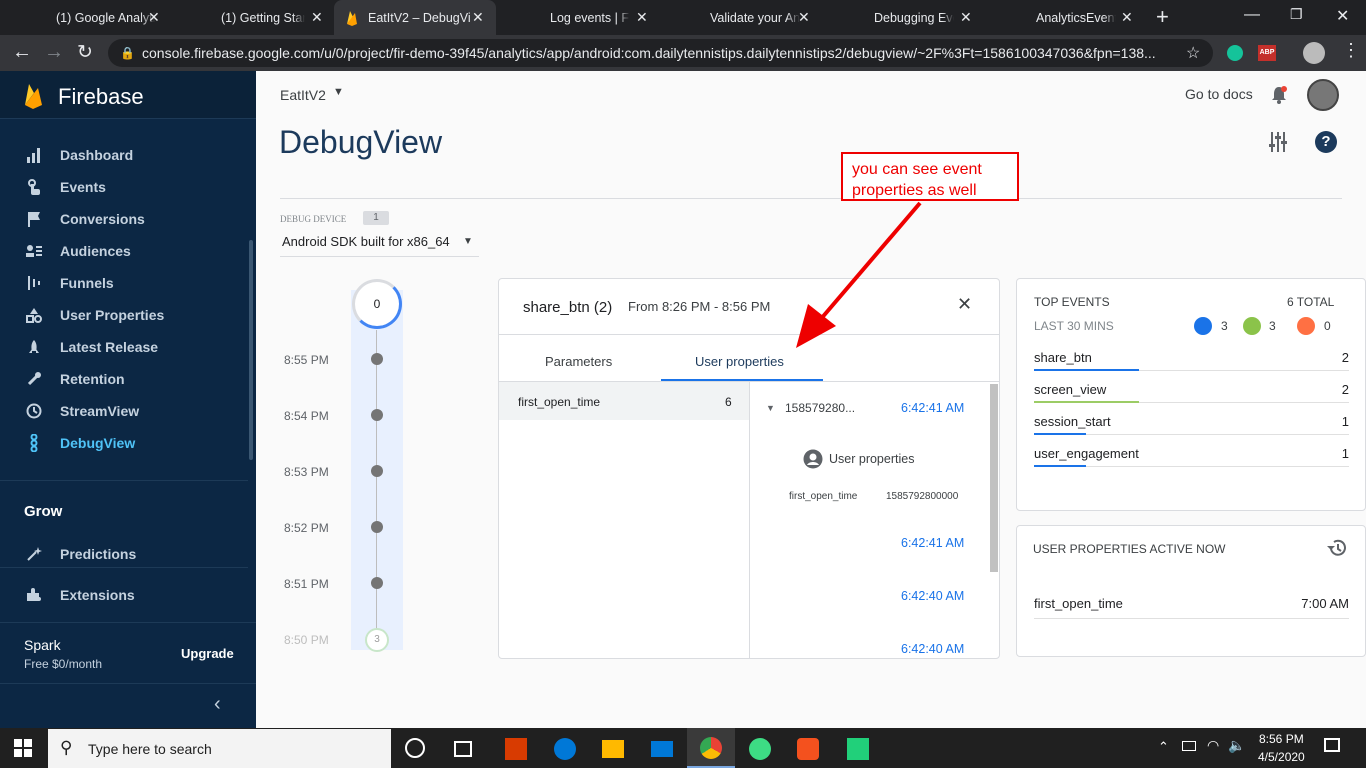 This screenshot has width=1366, height=768. What do you see at coordinates (662, 749) in the screenshot?
I see `mail-icon` at bounding box center [662, 749].